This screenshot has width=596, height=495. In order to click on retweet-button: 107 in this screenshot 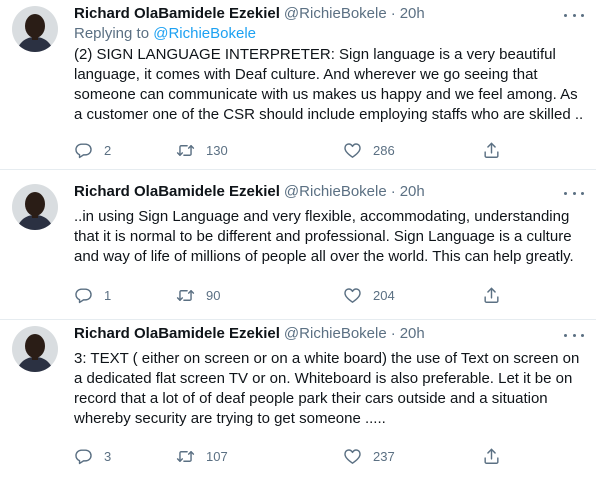, I will do `click(202, 456)`.